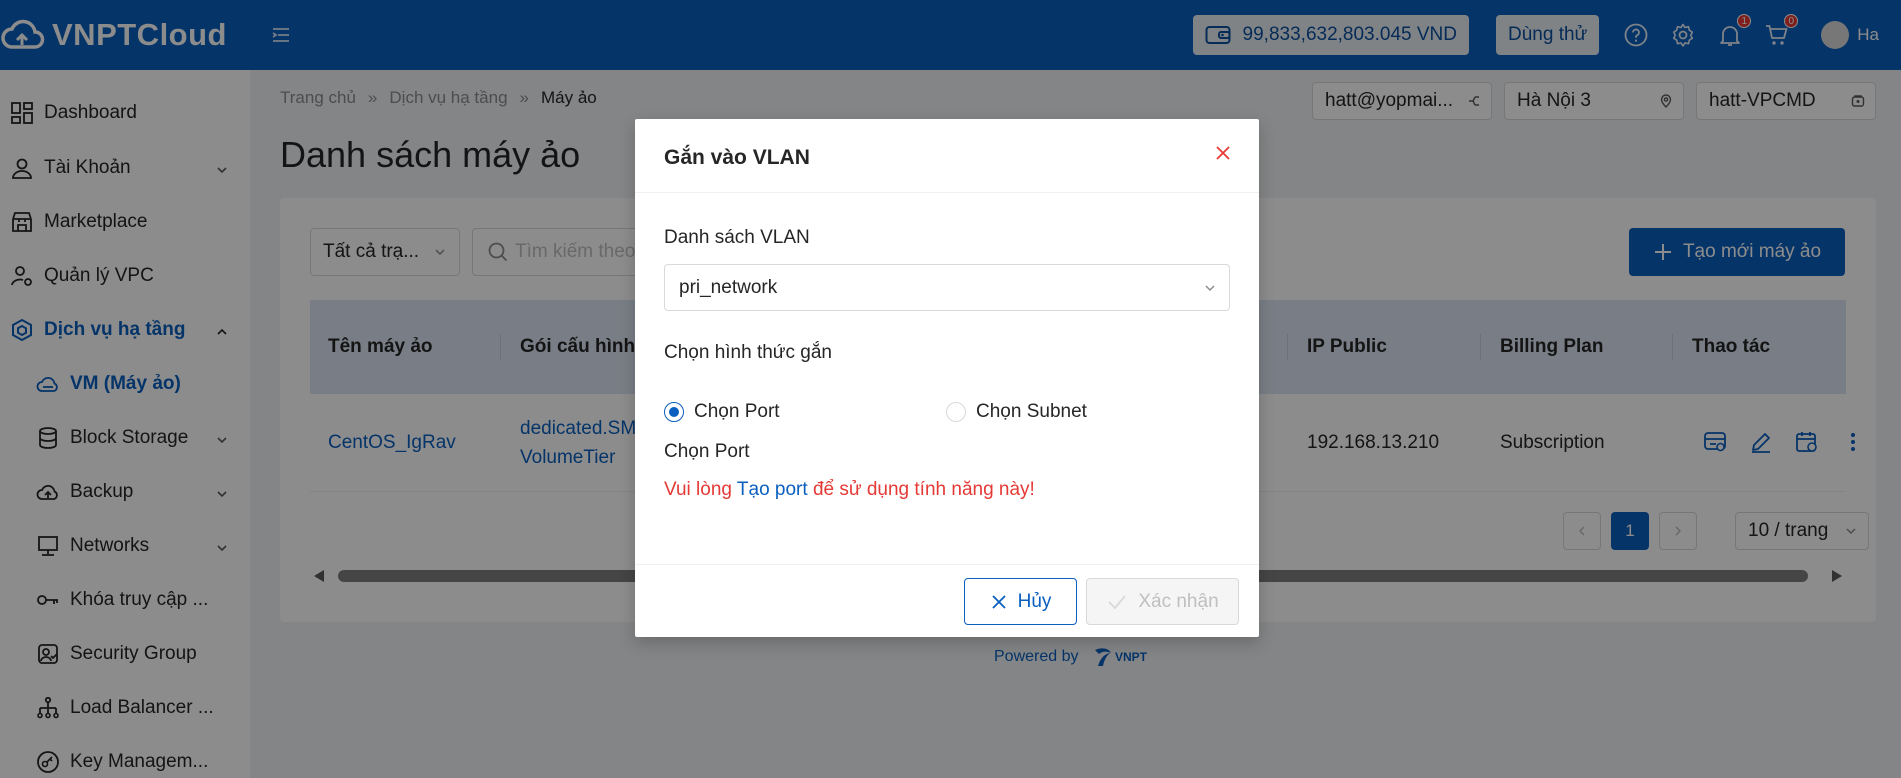 The image size is (1901, 778). I want to click on modal-footer: Hủy Xác nhận, so click(947, 600).